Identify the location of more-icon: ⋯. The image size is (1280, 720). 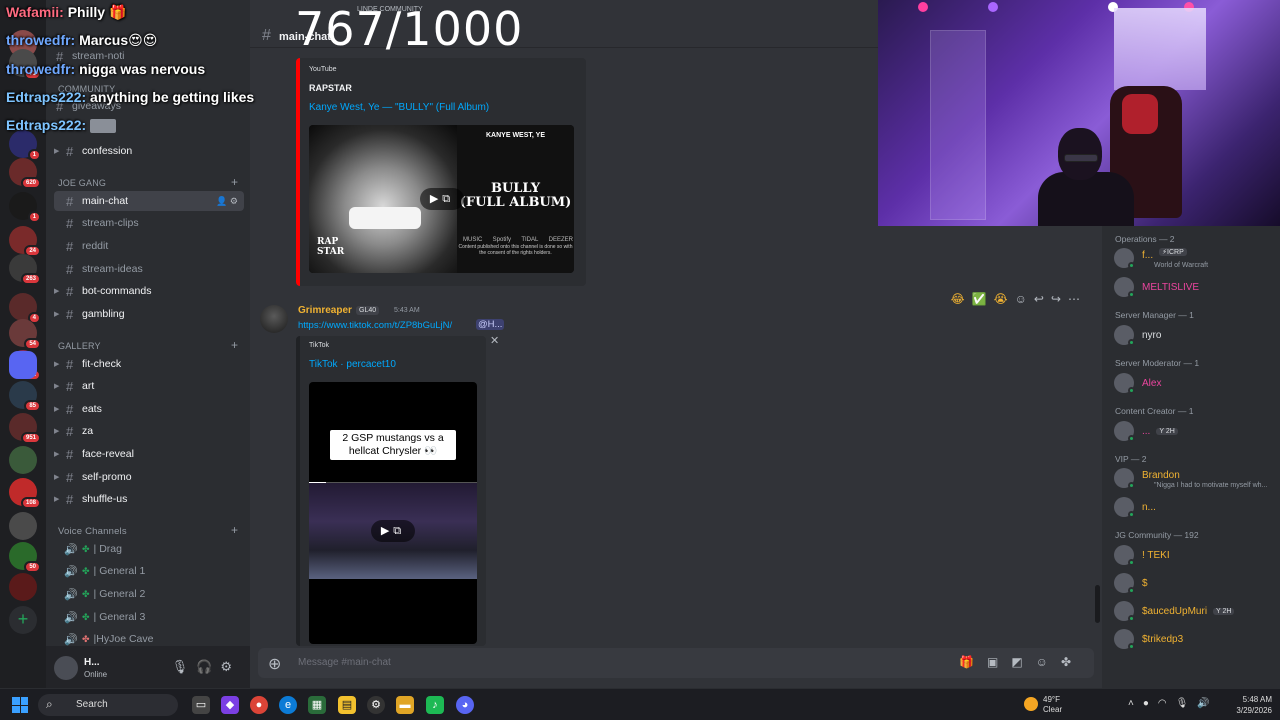
(1074, 302).